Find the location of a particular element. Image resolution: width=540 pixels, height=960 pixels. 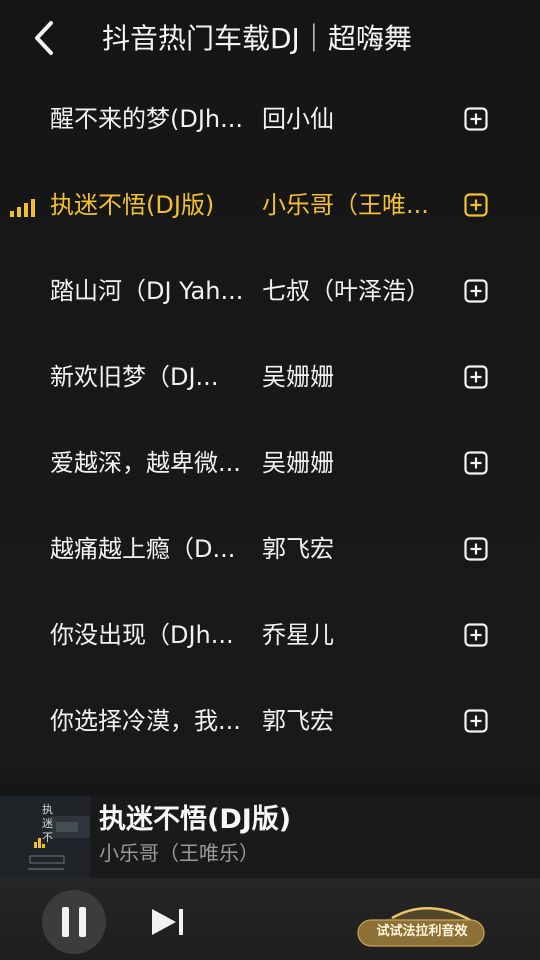

now-playing-bar: 执 迷 不 执迷不悟(DJ版) 小乐哥（王唯乐） is located at coordinates (270, 837).